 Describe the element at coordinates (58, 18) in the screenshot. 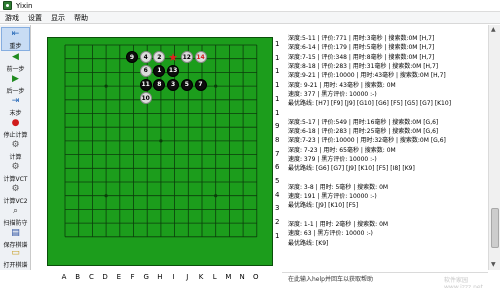

I see `menu-view: 显示` at that location.